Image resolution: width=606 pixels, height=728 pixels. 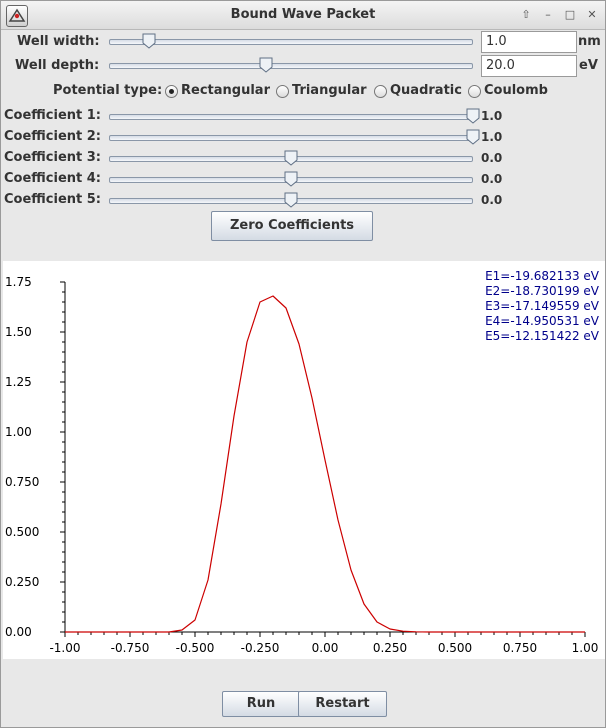 I want to click on energy-level-4: E4=-14.950531 eV, so click(x=542, y=321).